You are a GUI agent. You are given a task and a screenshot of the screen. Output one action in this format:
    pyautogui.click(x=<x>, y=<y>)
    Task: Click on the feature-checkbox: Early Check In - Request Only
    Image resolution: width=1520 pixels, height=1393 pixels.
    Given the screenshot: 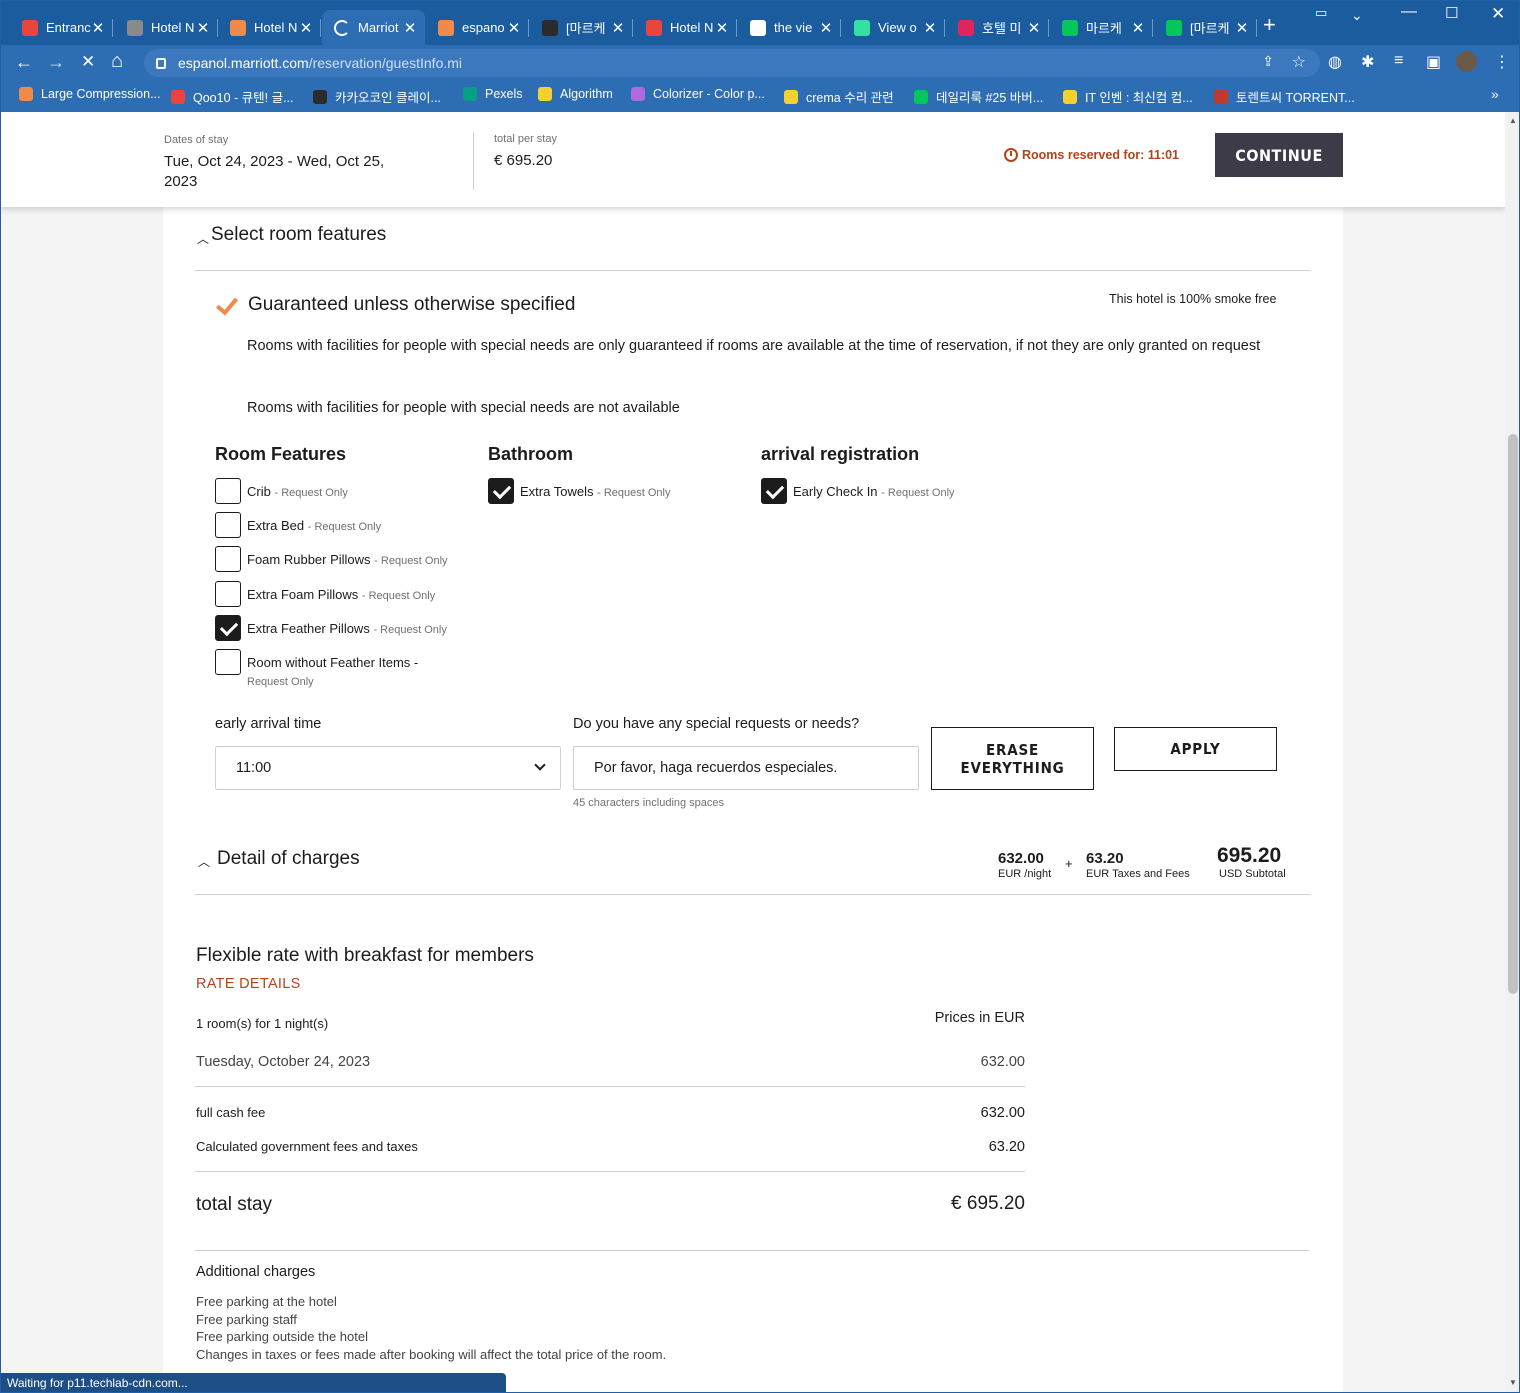 What is the action you would take?
    pyautogui.click(x=858, y=491)
    